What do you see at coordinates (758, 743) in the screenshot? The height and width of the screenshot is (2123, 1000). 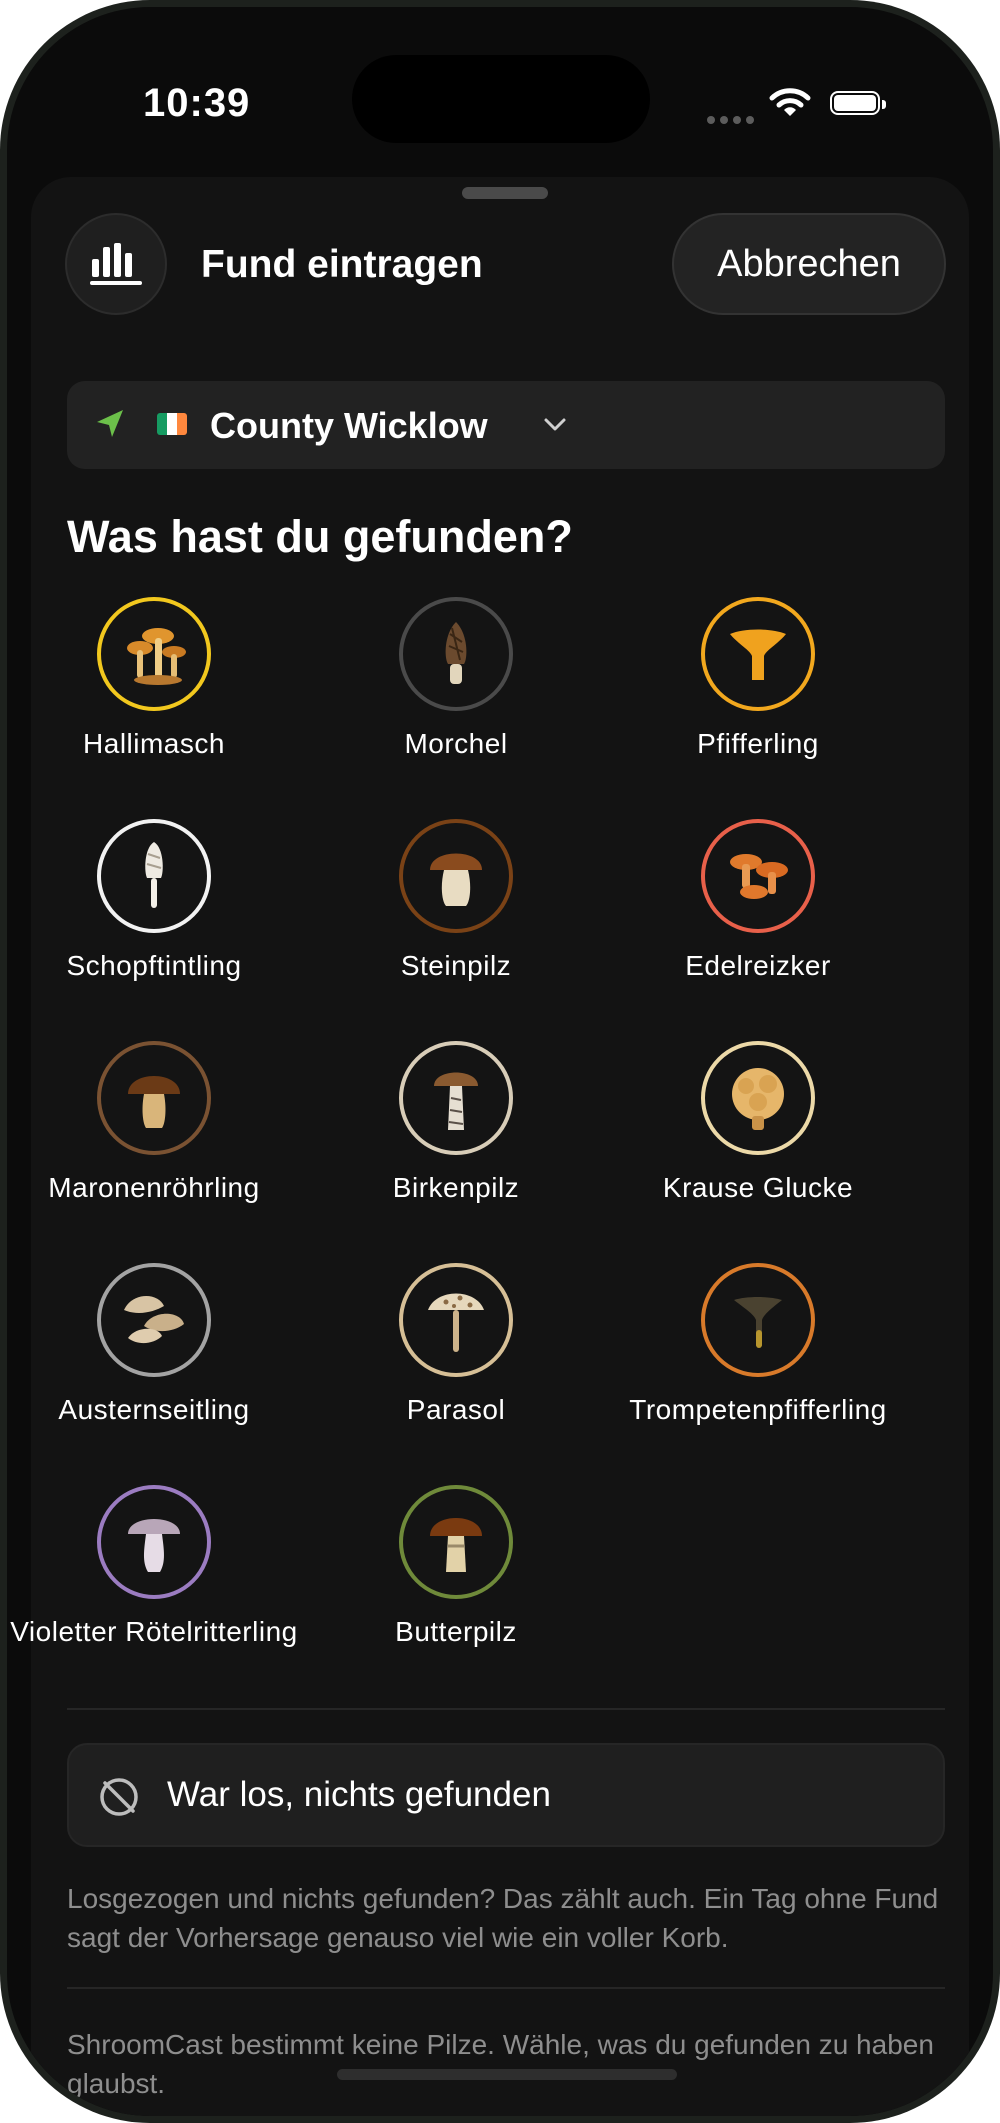 I see `species-name: Pfifferling` at bounding box center [758, 743].